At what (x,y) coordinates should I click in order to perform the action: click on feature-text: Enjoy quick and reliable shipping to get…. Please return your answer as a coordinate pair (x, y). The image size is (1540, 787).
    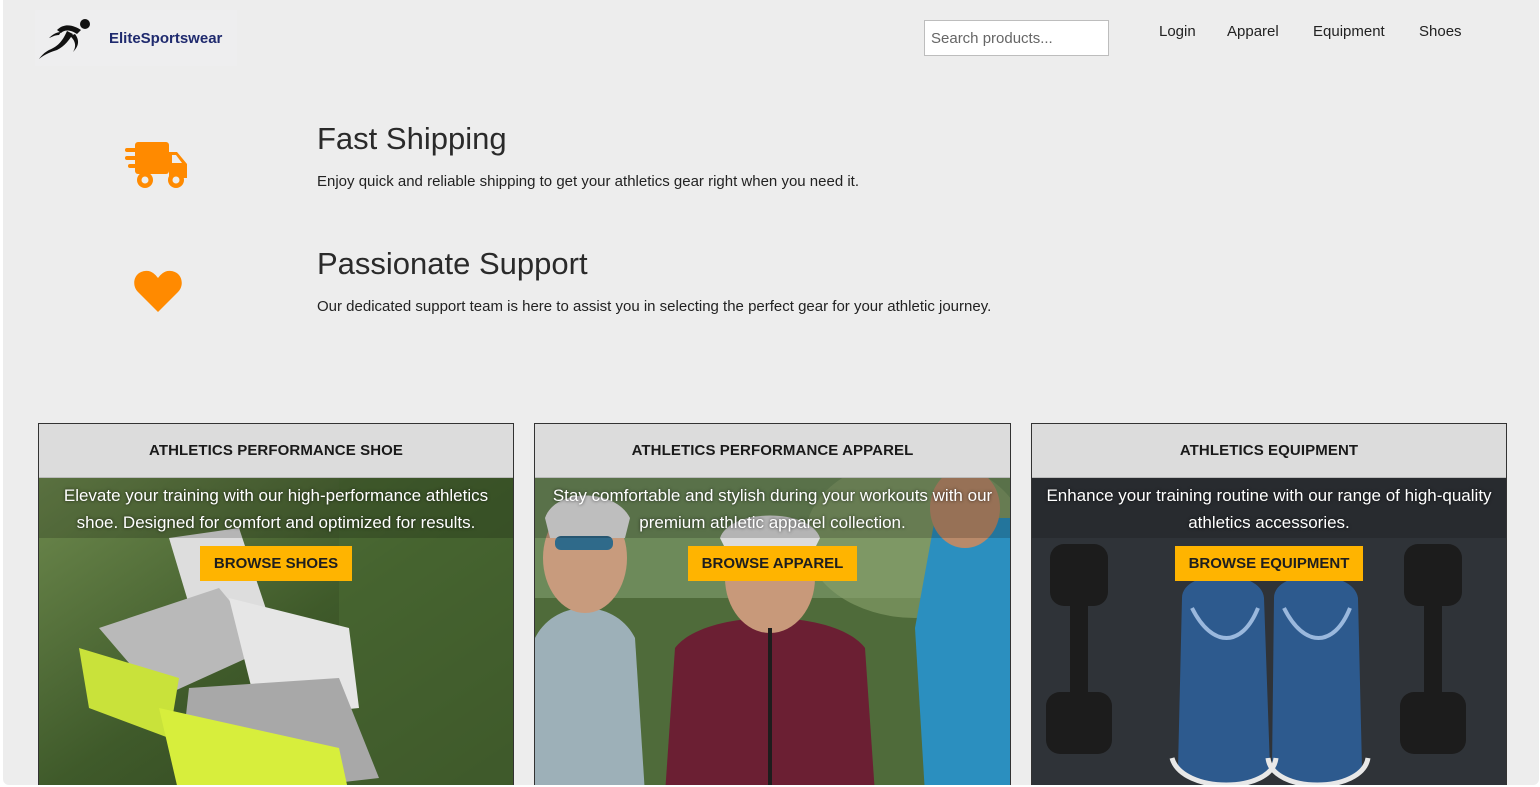
    Looking at the image, I should click on (588, 181).